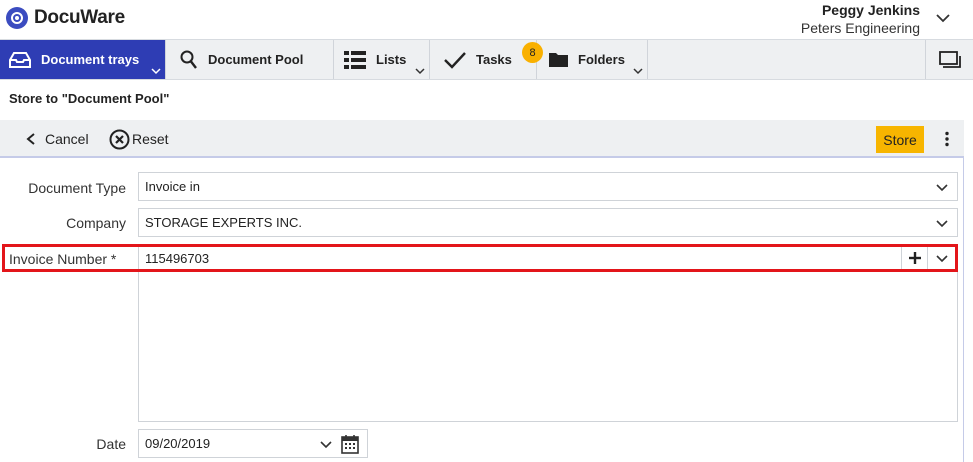 The height and width of the screenshot is (462, 973). I want to click on folder-icon, so click(558, 59).